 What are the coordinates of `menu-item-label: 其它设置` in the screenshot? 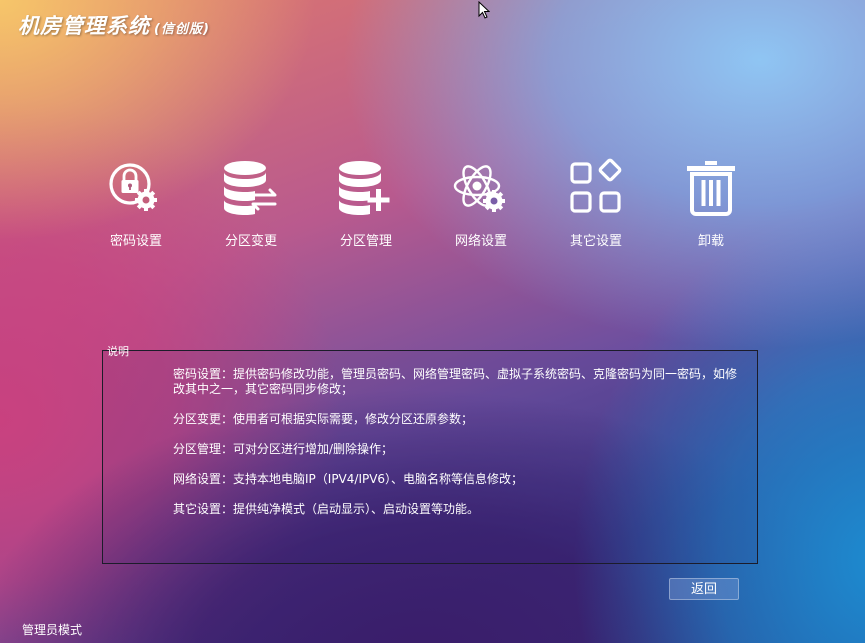 It's located at (595, 241).